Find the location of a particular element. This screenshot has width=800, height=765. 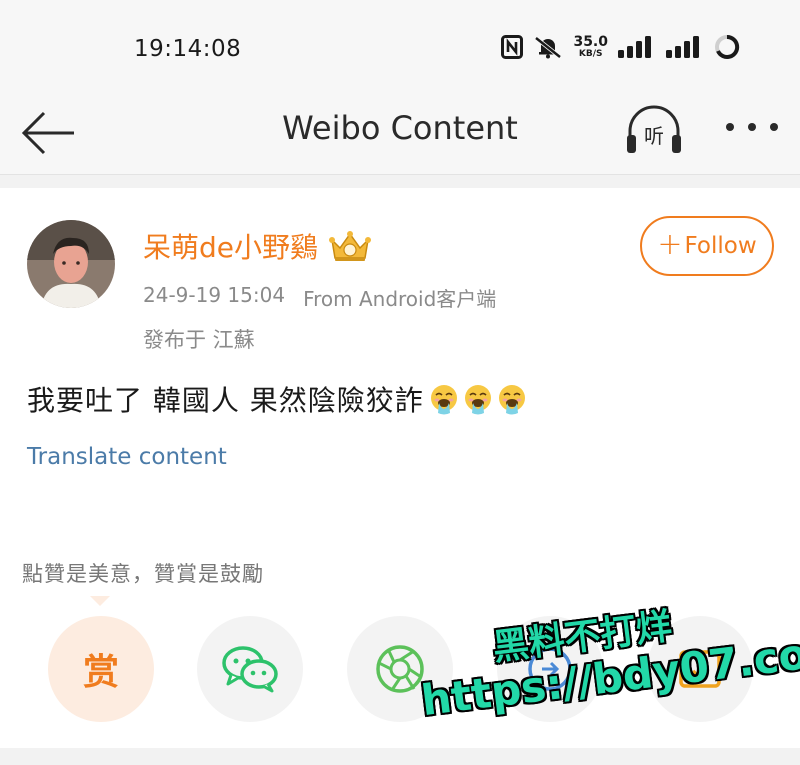

loading-icon is located at coordinates (727, 46).